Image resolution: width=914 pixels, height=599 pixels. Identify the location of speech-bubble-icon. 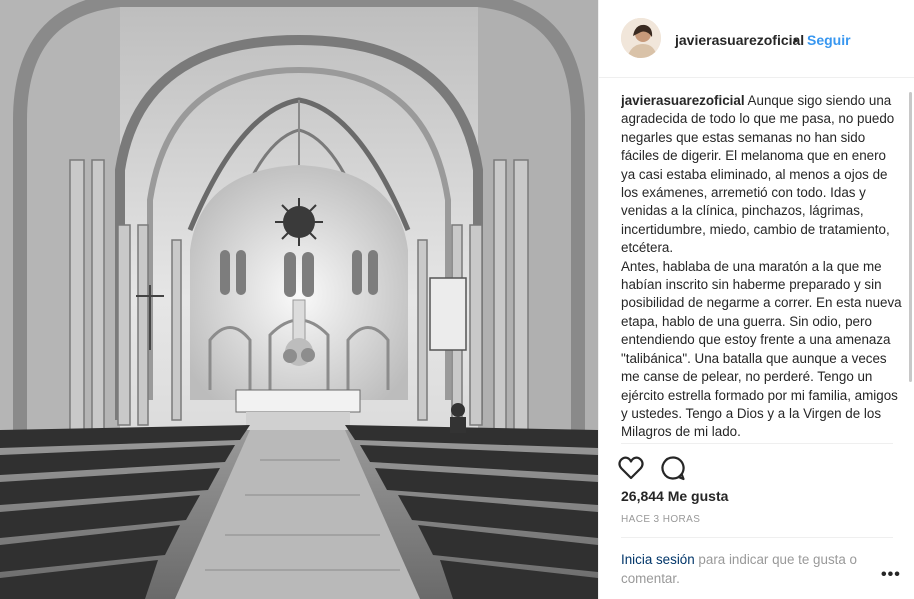
(673, 468).